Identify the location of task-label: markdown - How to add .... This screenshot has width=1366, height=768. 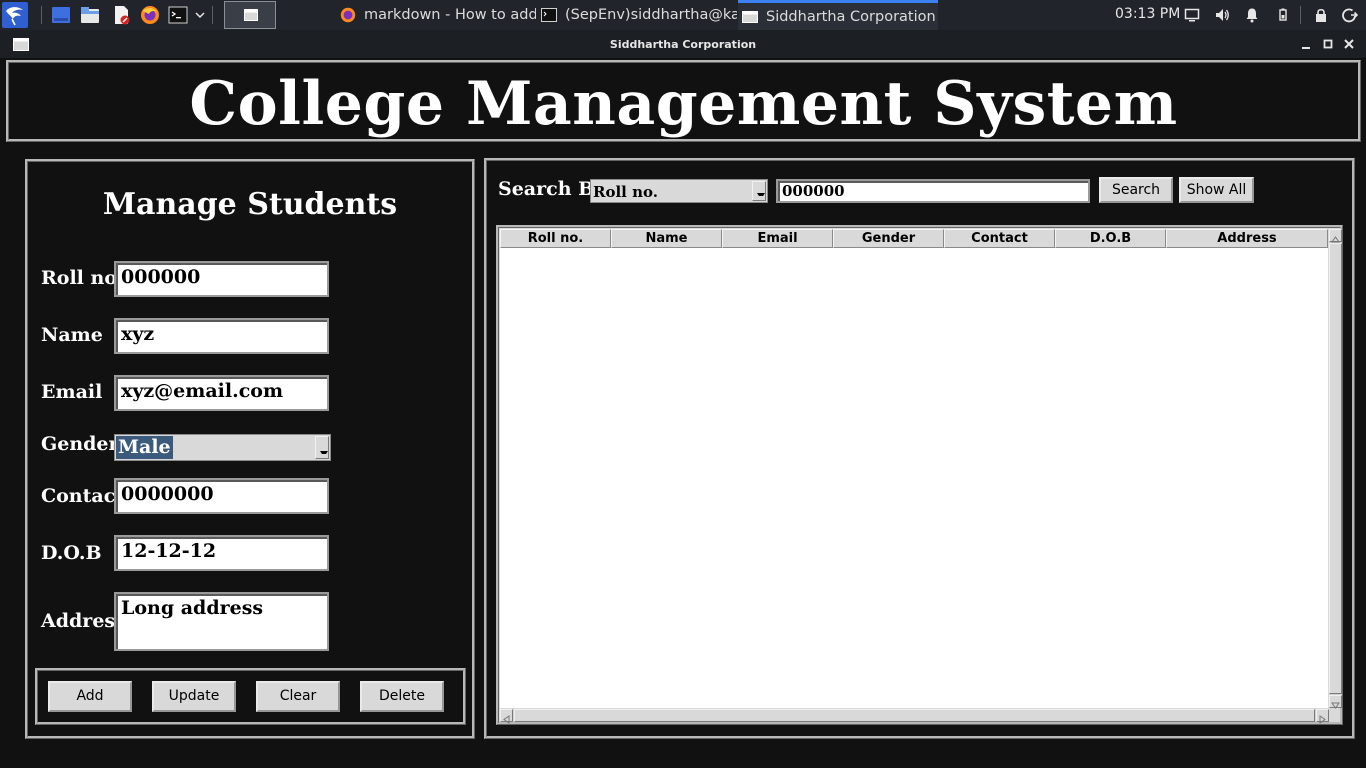
(450, 15).